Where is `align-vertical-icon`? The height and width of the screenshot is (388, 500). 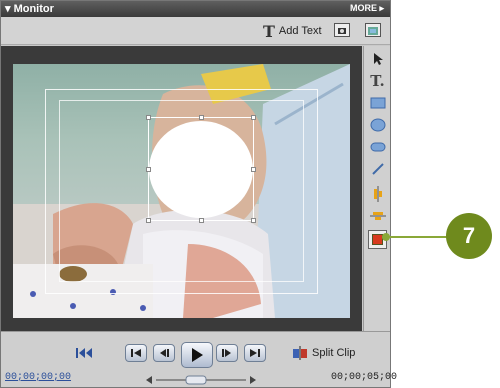 align-vertical-icon is located at coordinates (377, 193).